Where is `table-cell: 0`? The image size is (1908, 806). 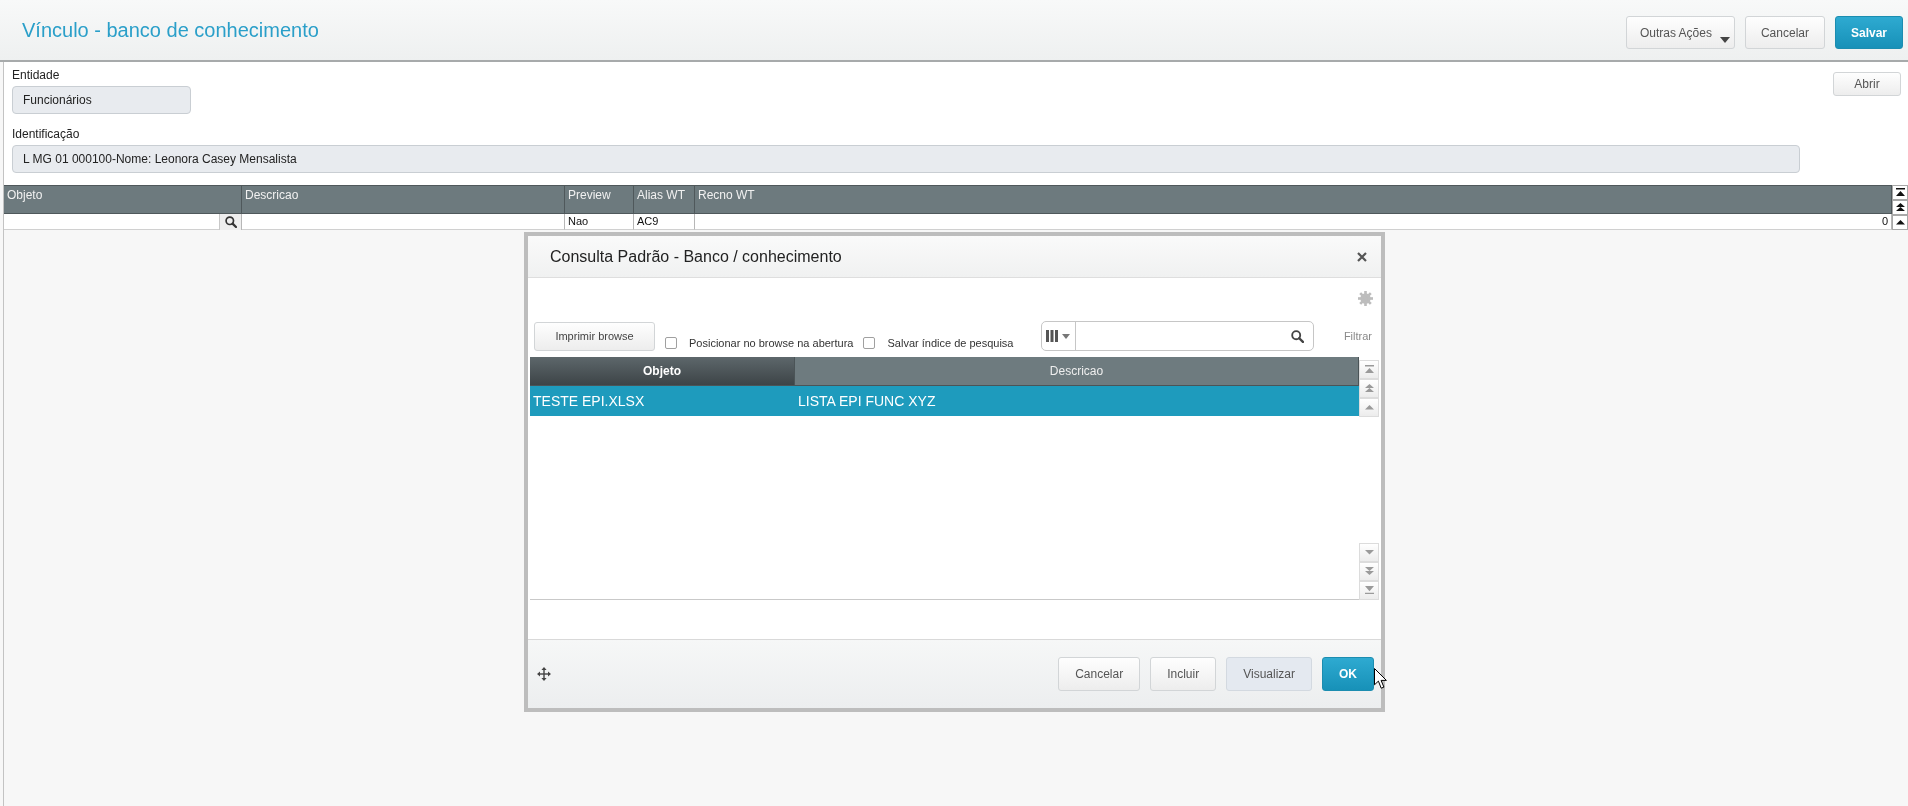
table-cell: 0 is located at coordinates (1293, 222).